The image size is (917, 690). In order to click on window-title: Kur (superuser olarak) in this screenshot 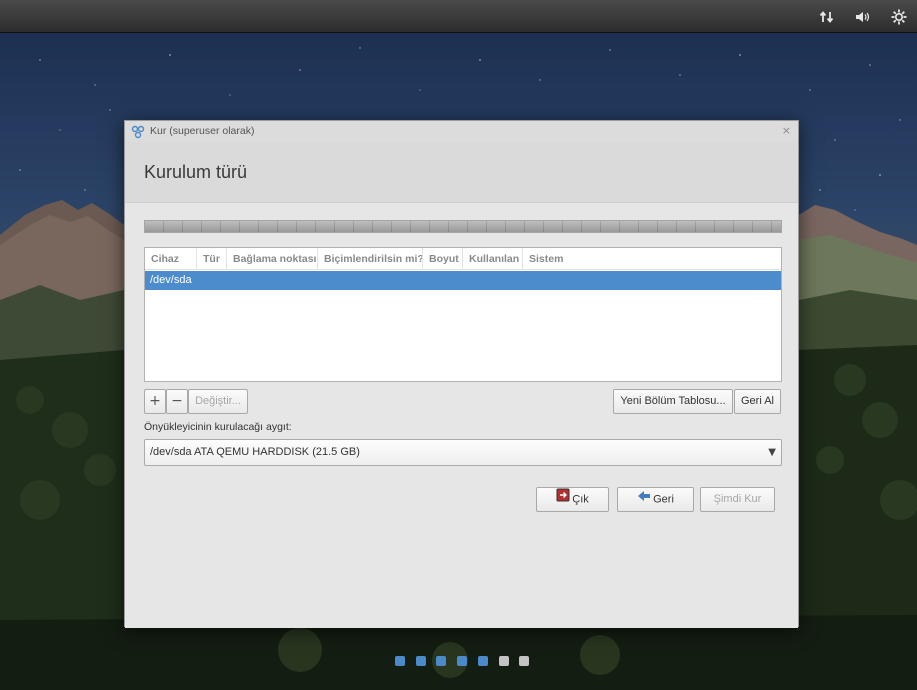, I will do `click(202, 131)`.